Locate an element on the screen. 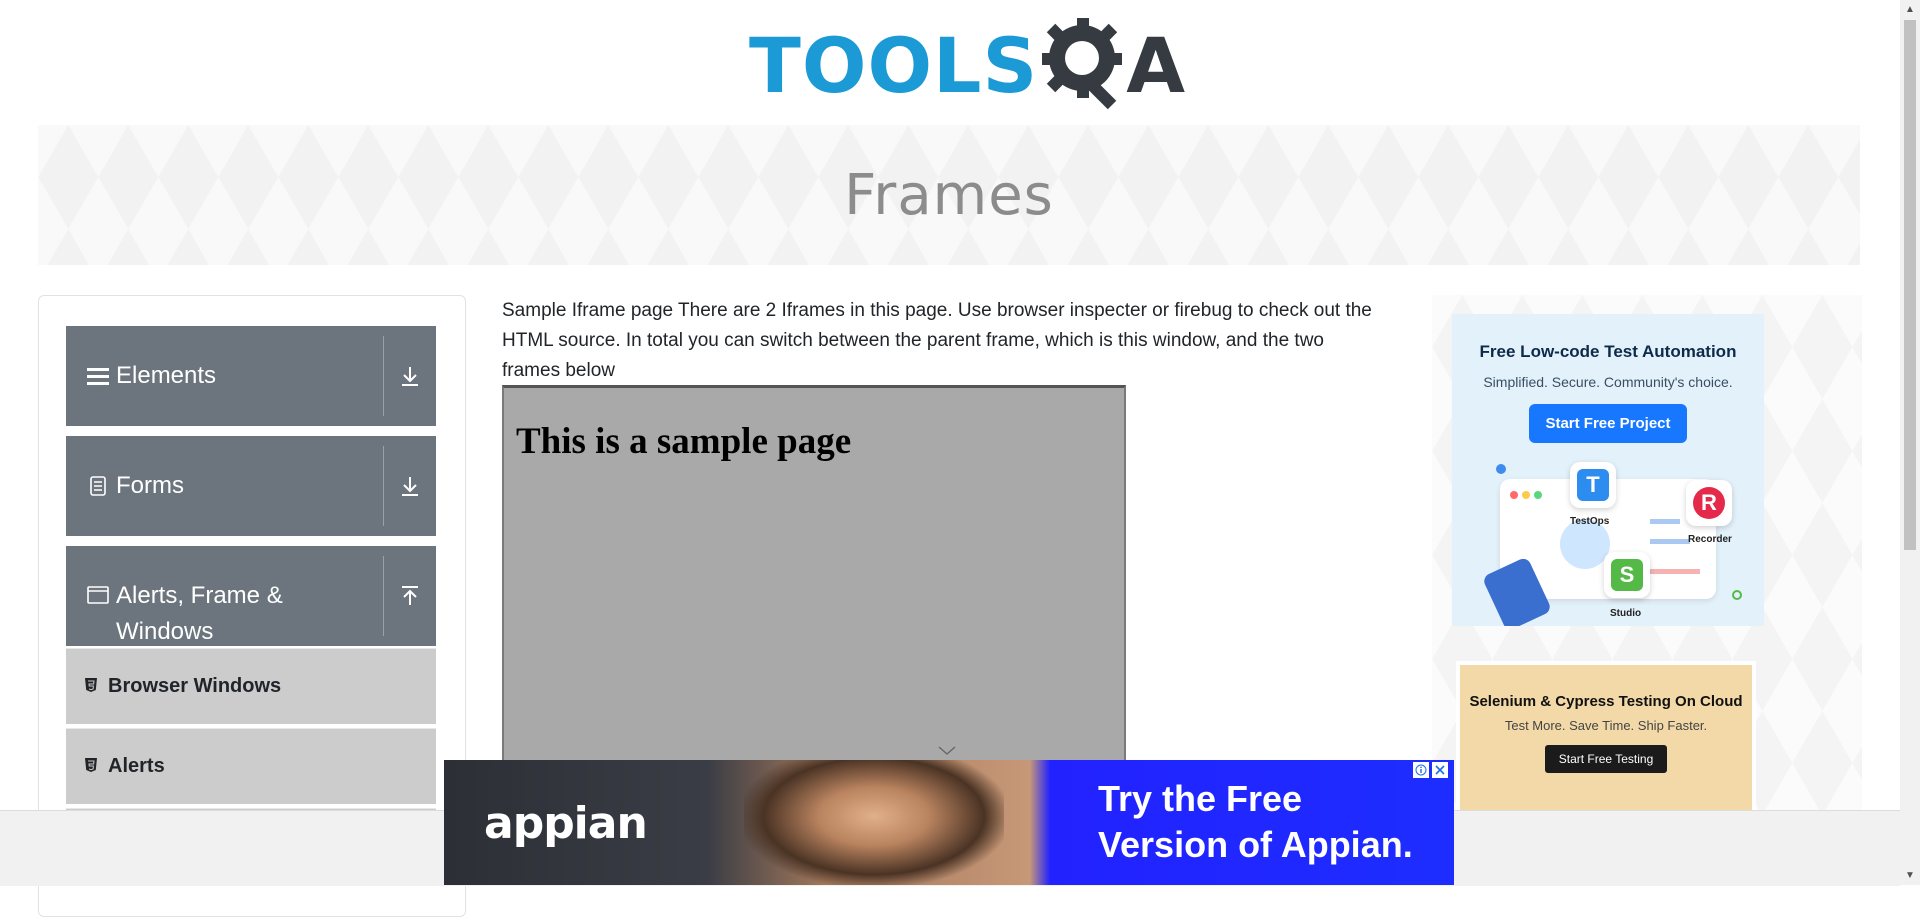 The image size is (1920, 917). logo-qa-mark: A is located at coordinates (1113, 65).